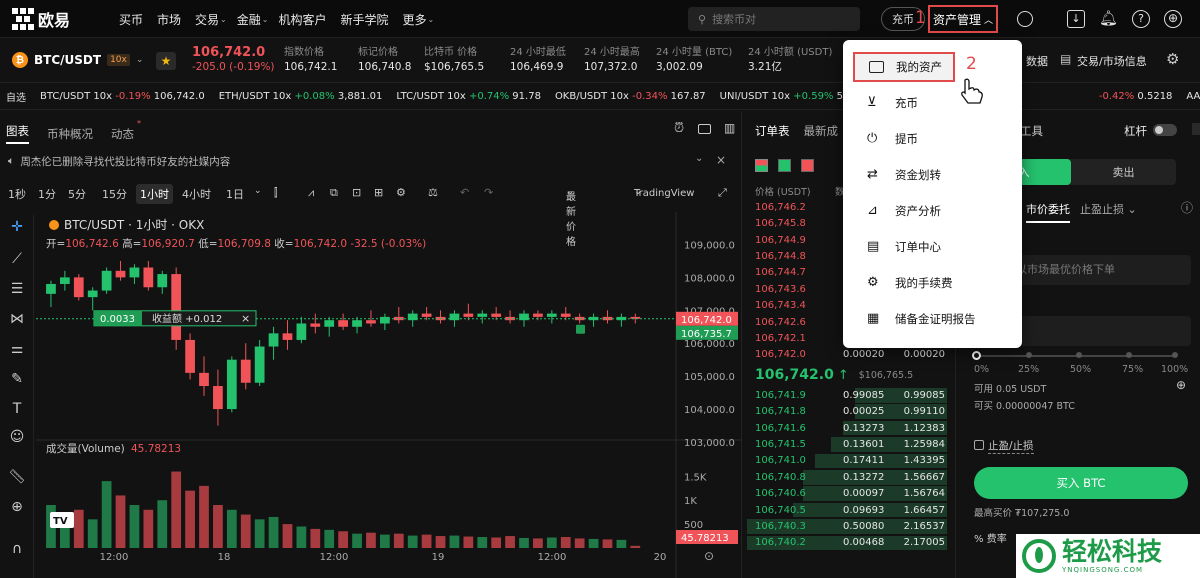 Image resolution: width=1200 pixels, height=578 pixels. What do you see at coordinates (311, 193) in the screenshot?
I see `indicator-icon: ⩘` at bounding box center [311, 193].